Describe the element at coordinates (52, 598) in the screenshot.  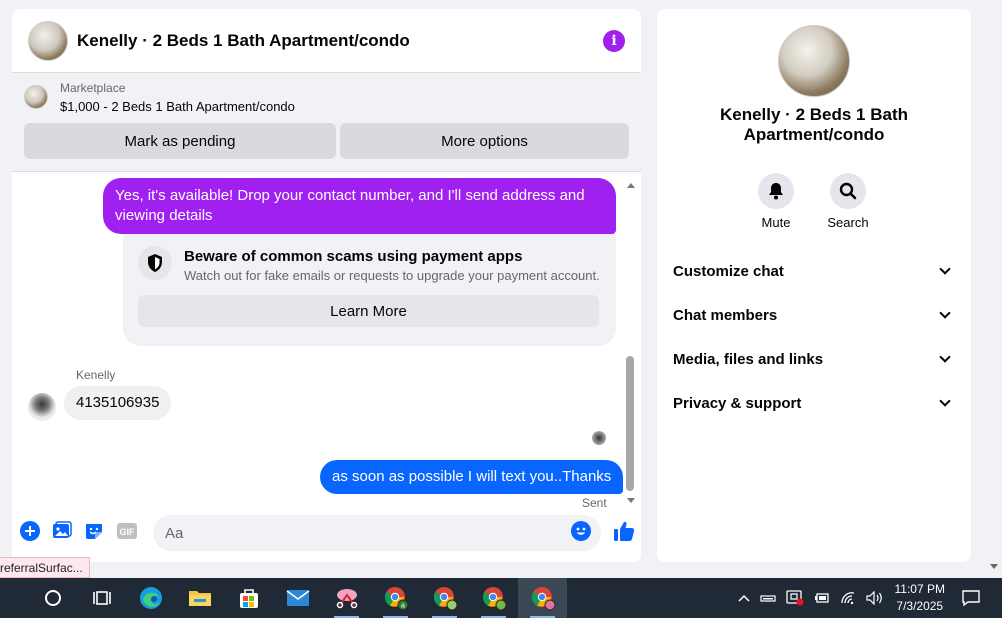
I see `search-circle-icon` at that location.